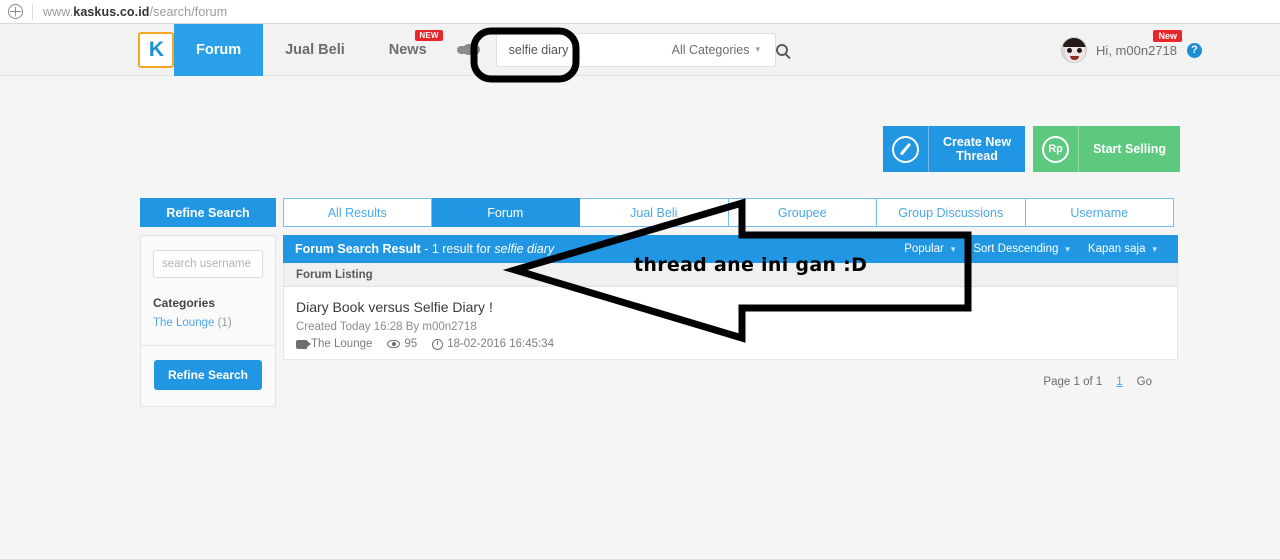 The height and width of the screenshot is (560, 1280). I want to click on category-item-the-lounge: The Lounge (1), so click(208, 323).